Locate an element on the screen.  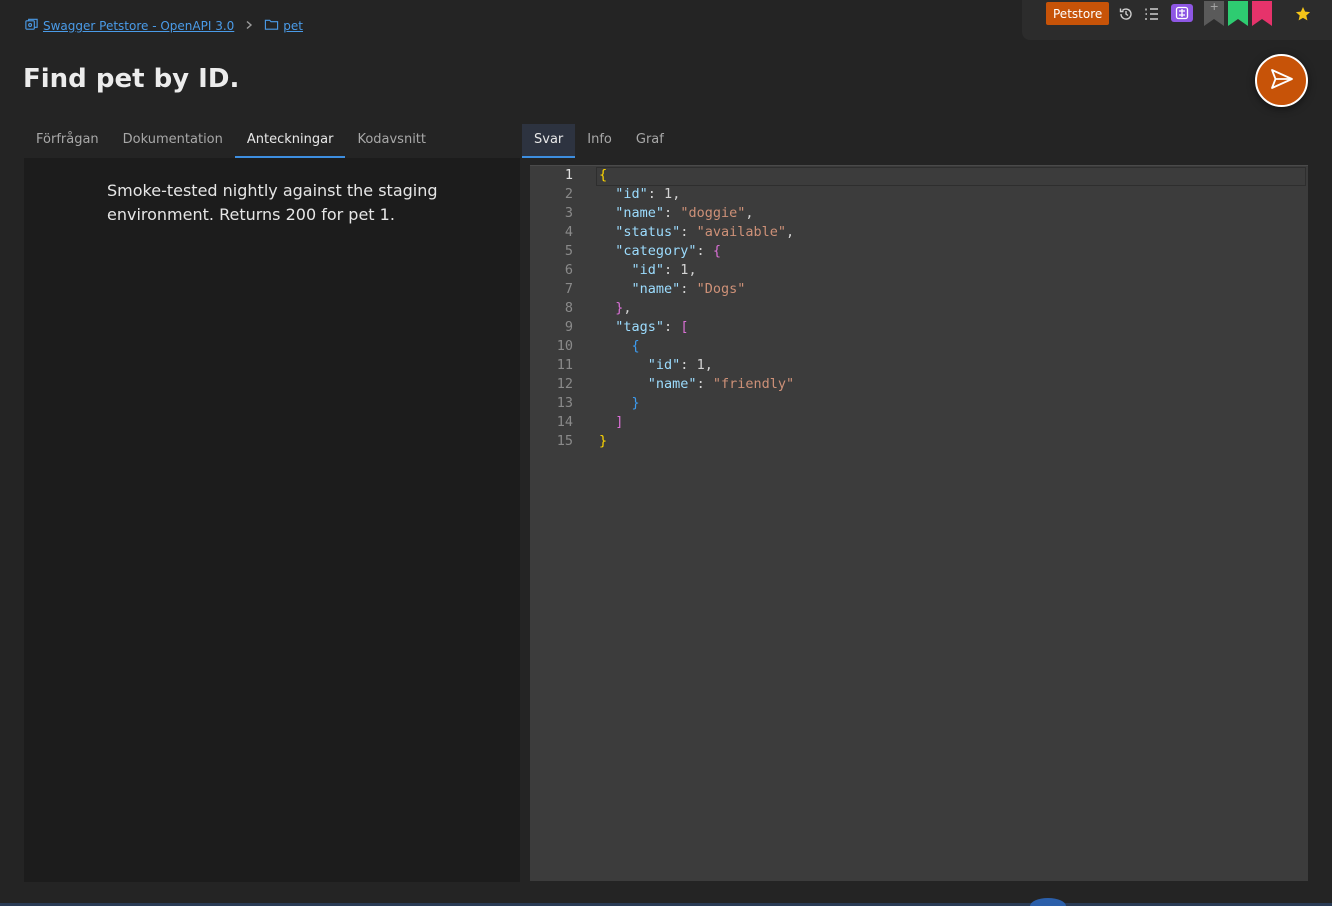
line-number: 13 is located at coordinates (564, 403).